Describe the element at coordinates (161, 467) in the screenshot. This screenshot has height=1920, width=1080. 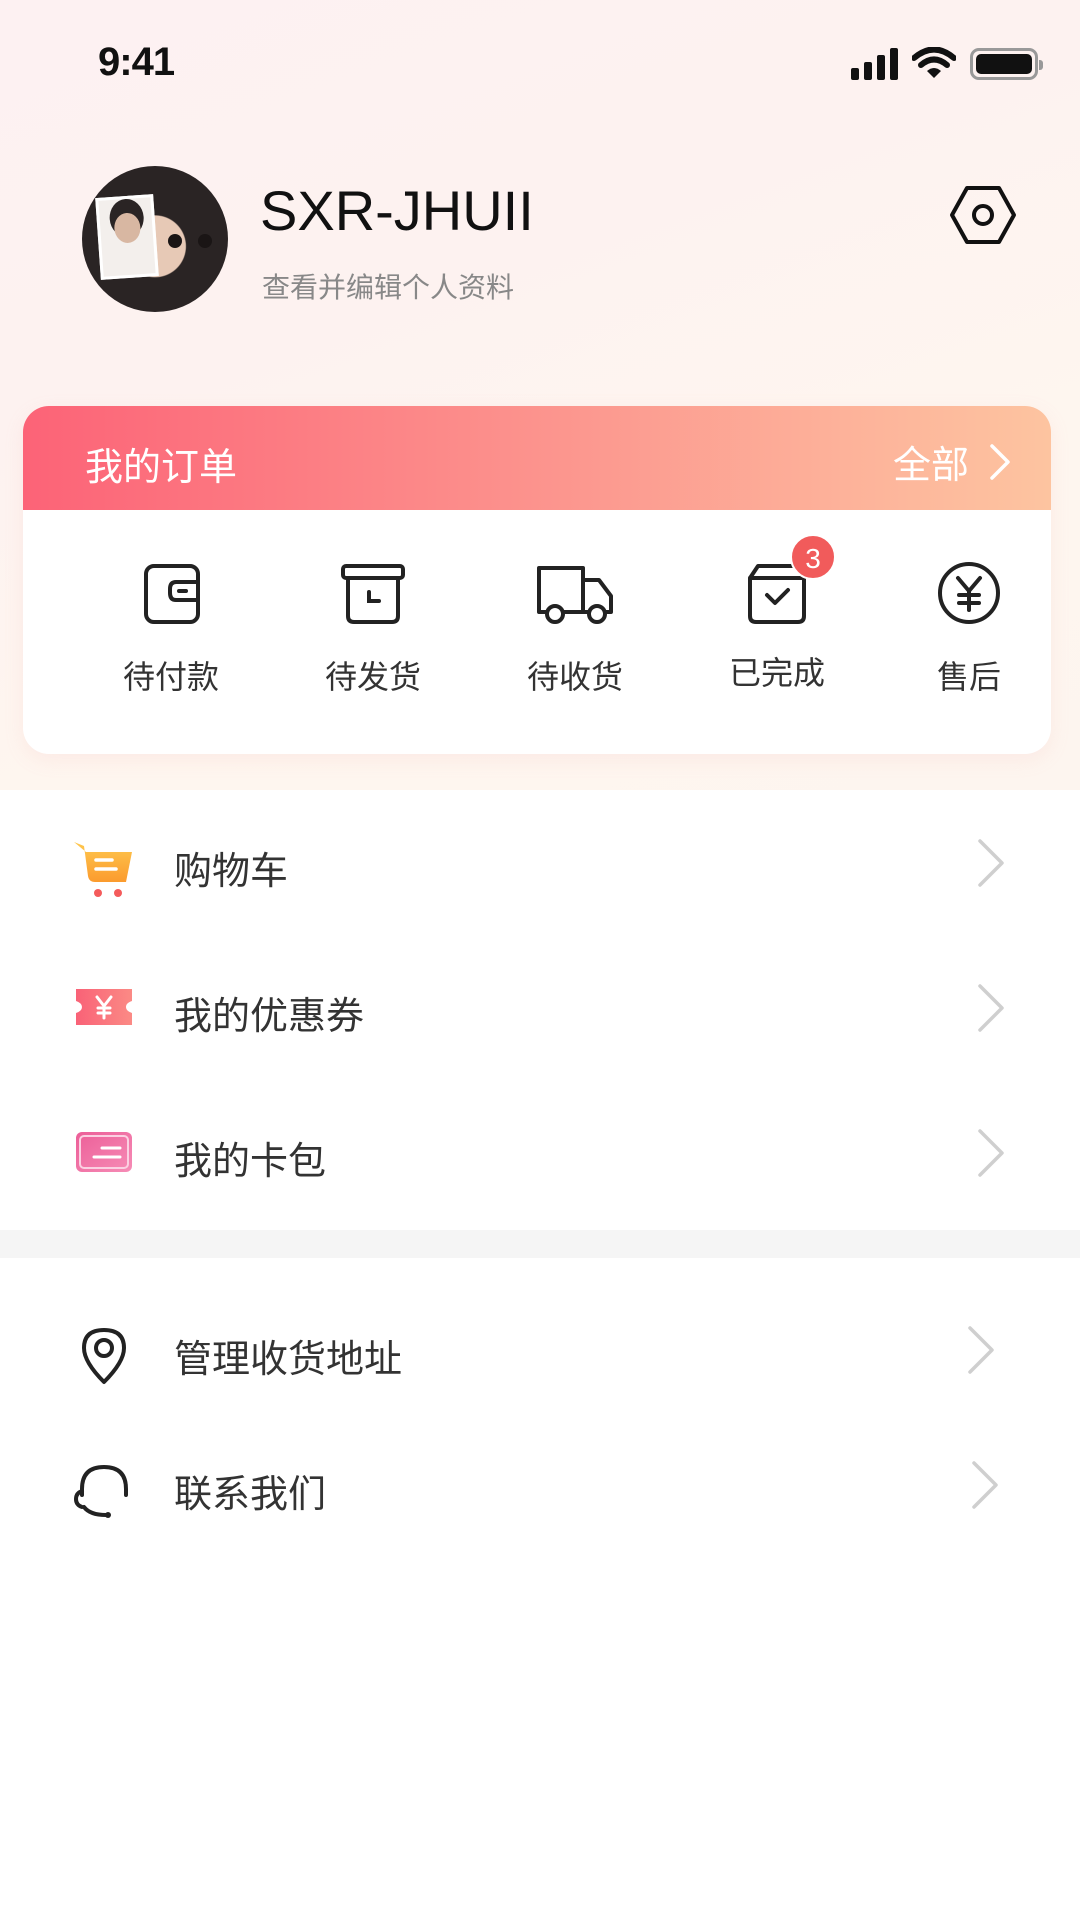
I see `orders-title: 我的订单` at that location.